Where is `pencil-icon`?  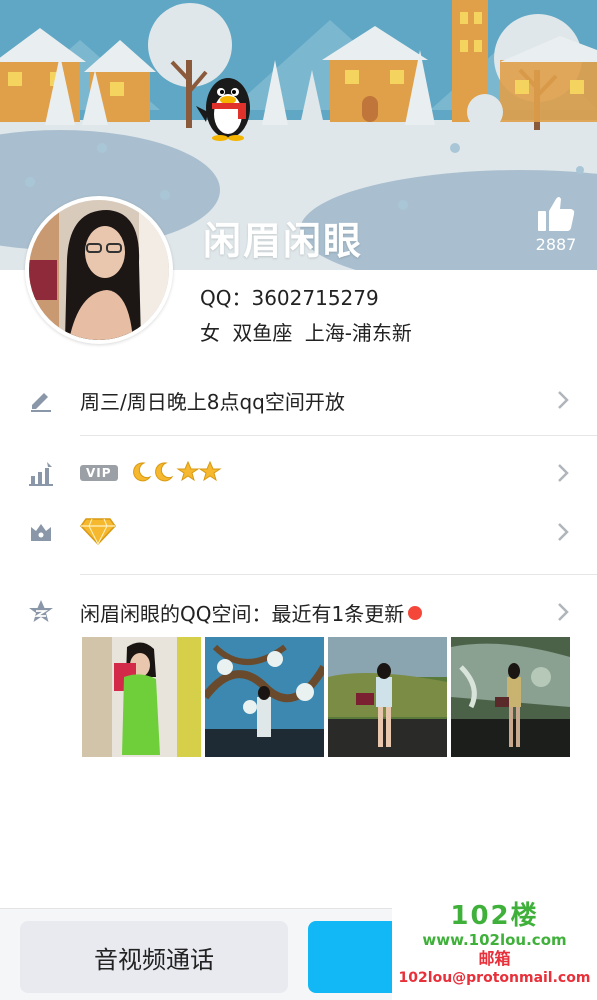 pencil-icon is located at coordinates (41, 400).